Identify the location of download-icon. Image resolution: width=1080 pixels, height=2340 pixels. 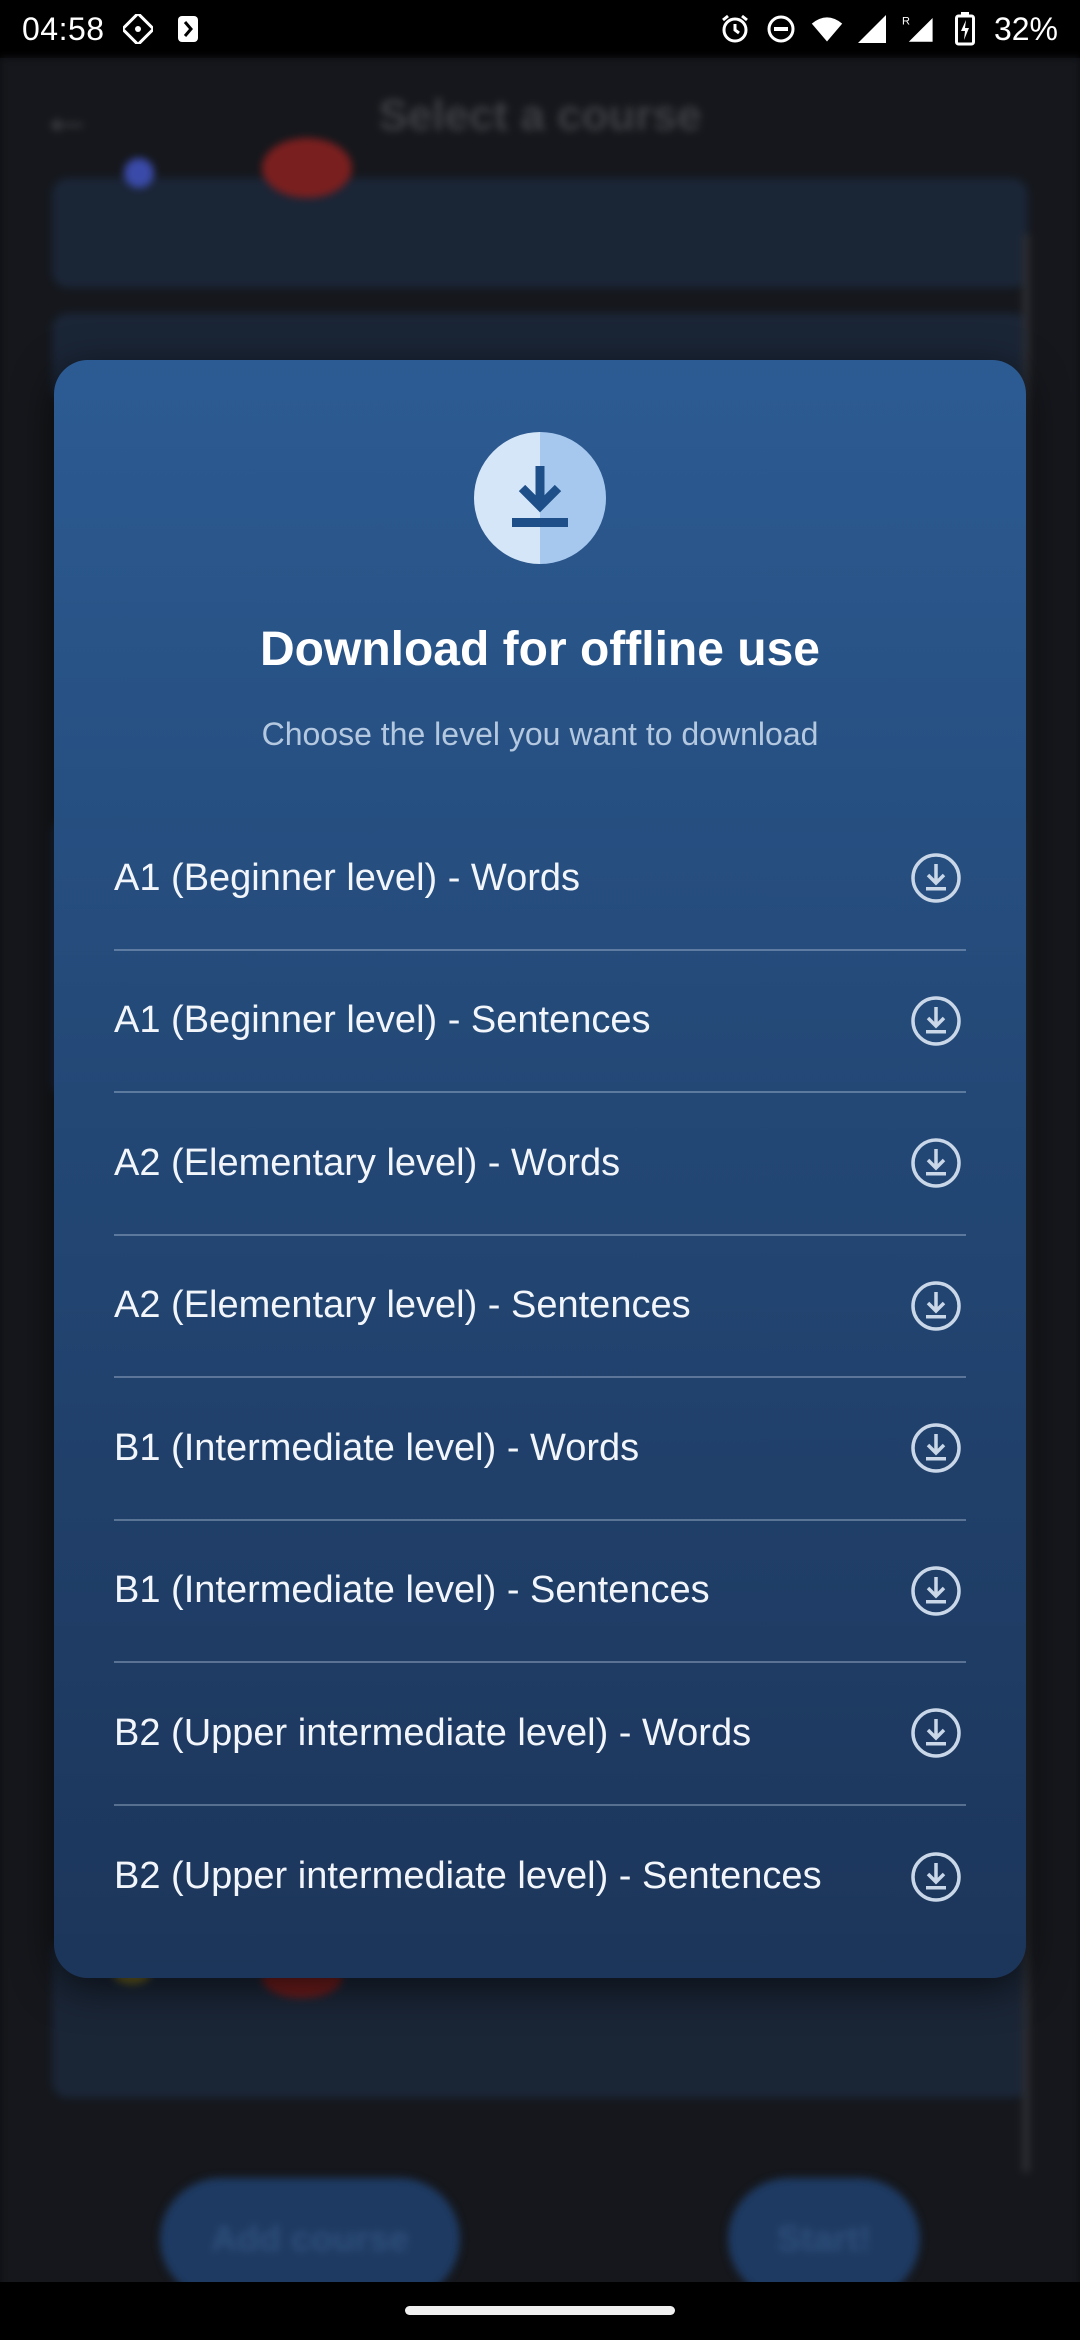
(540, 498).